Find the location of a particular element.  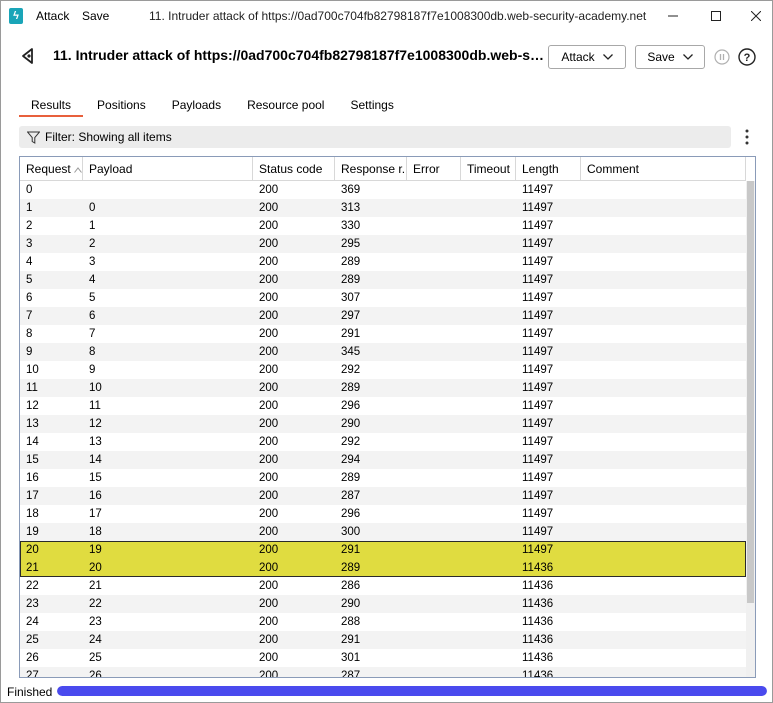

cell-payload: 13 is located at coordinates (95, 442).